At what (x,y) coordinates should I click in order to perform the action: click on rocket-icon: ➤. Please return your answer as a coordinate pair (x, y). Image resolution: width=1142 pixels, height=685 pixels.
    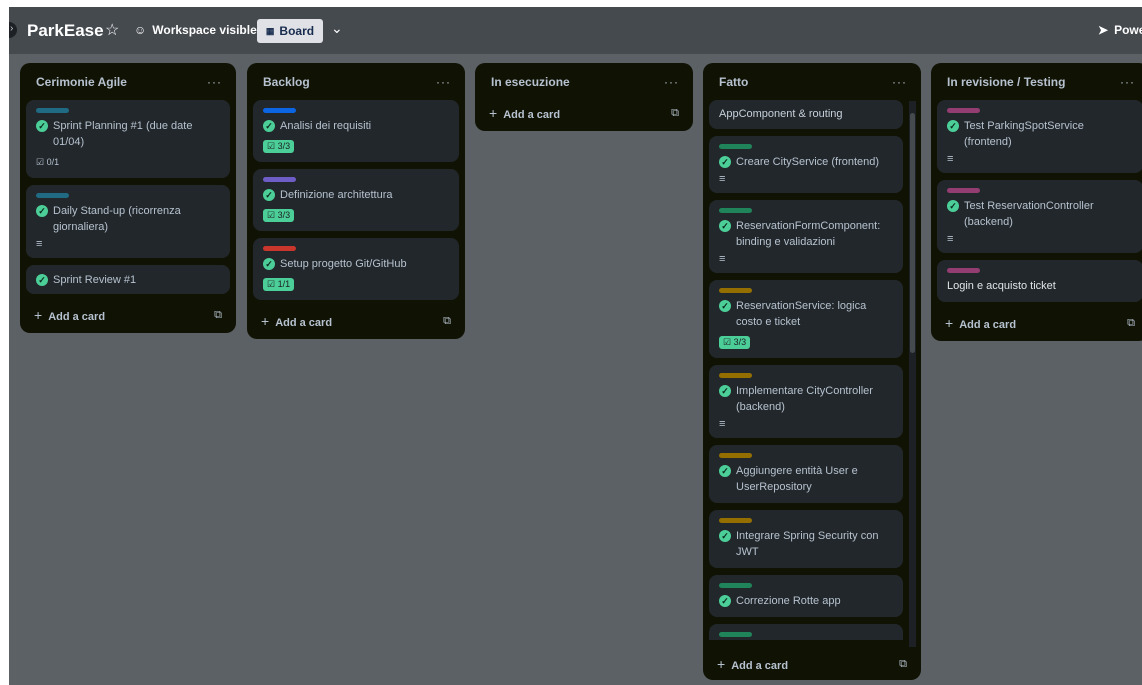
    Looking at the image, I should click on (1103, 30).